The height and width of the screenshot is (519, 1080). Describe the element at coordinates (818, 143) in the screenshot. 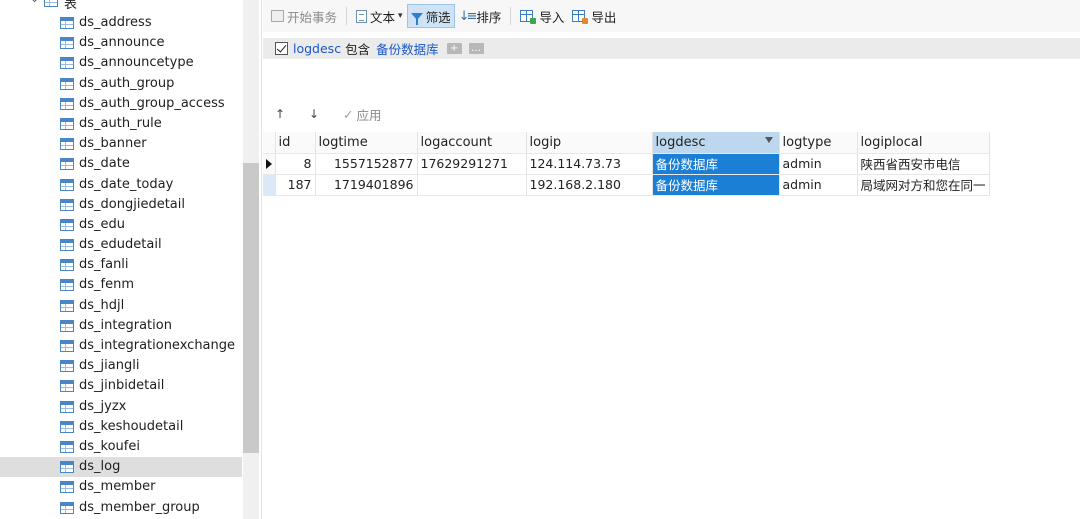

I see `column-header-logtype: logtype` at that location.